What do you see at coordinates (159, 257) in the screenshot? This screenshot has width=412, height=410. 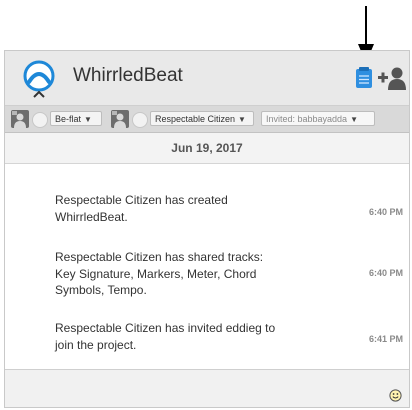 I see `message-line: Respectable Citizen has shared tracks:` at bounding box center [159, 257].